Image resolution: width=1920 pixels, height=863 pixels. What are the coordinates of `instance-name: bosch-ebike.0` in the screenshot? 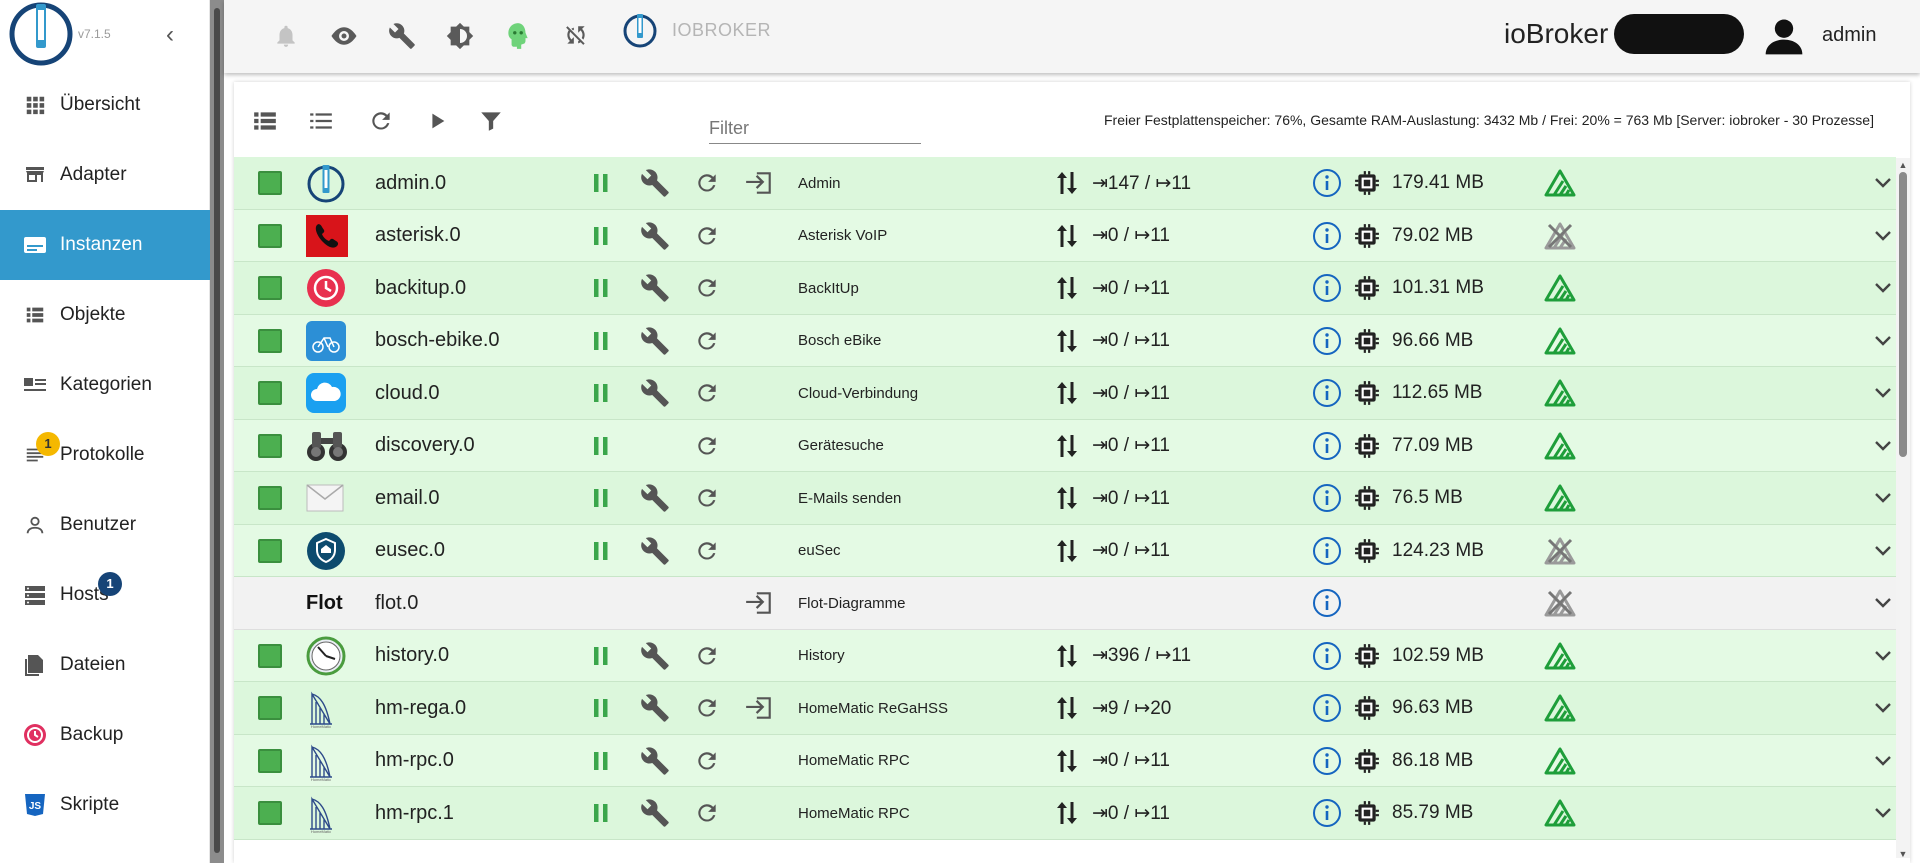 It's located at (437, 341).